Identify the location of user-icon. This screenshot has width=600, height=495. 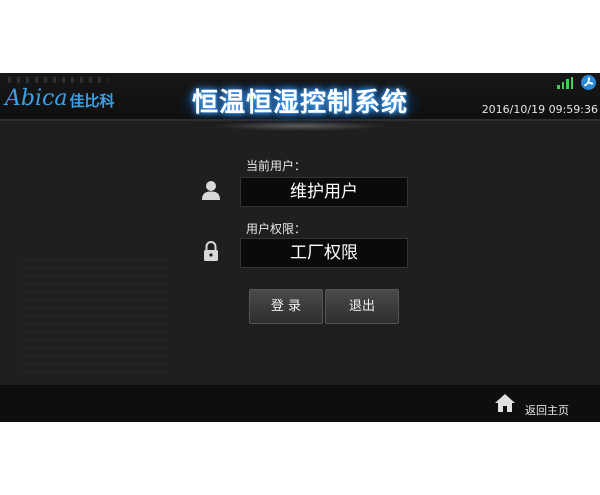
(211, 192).